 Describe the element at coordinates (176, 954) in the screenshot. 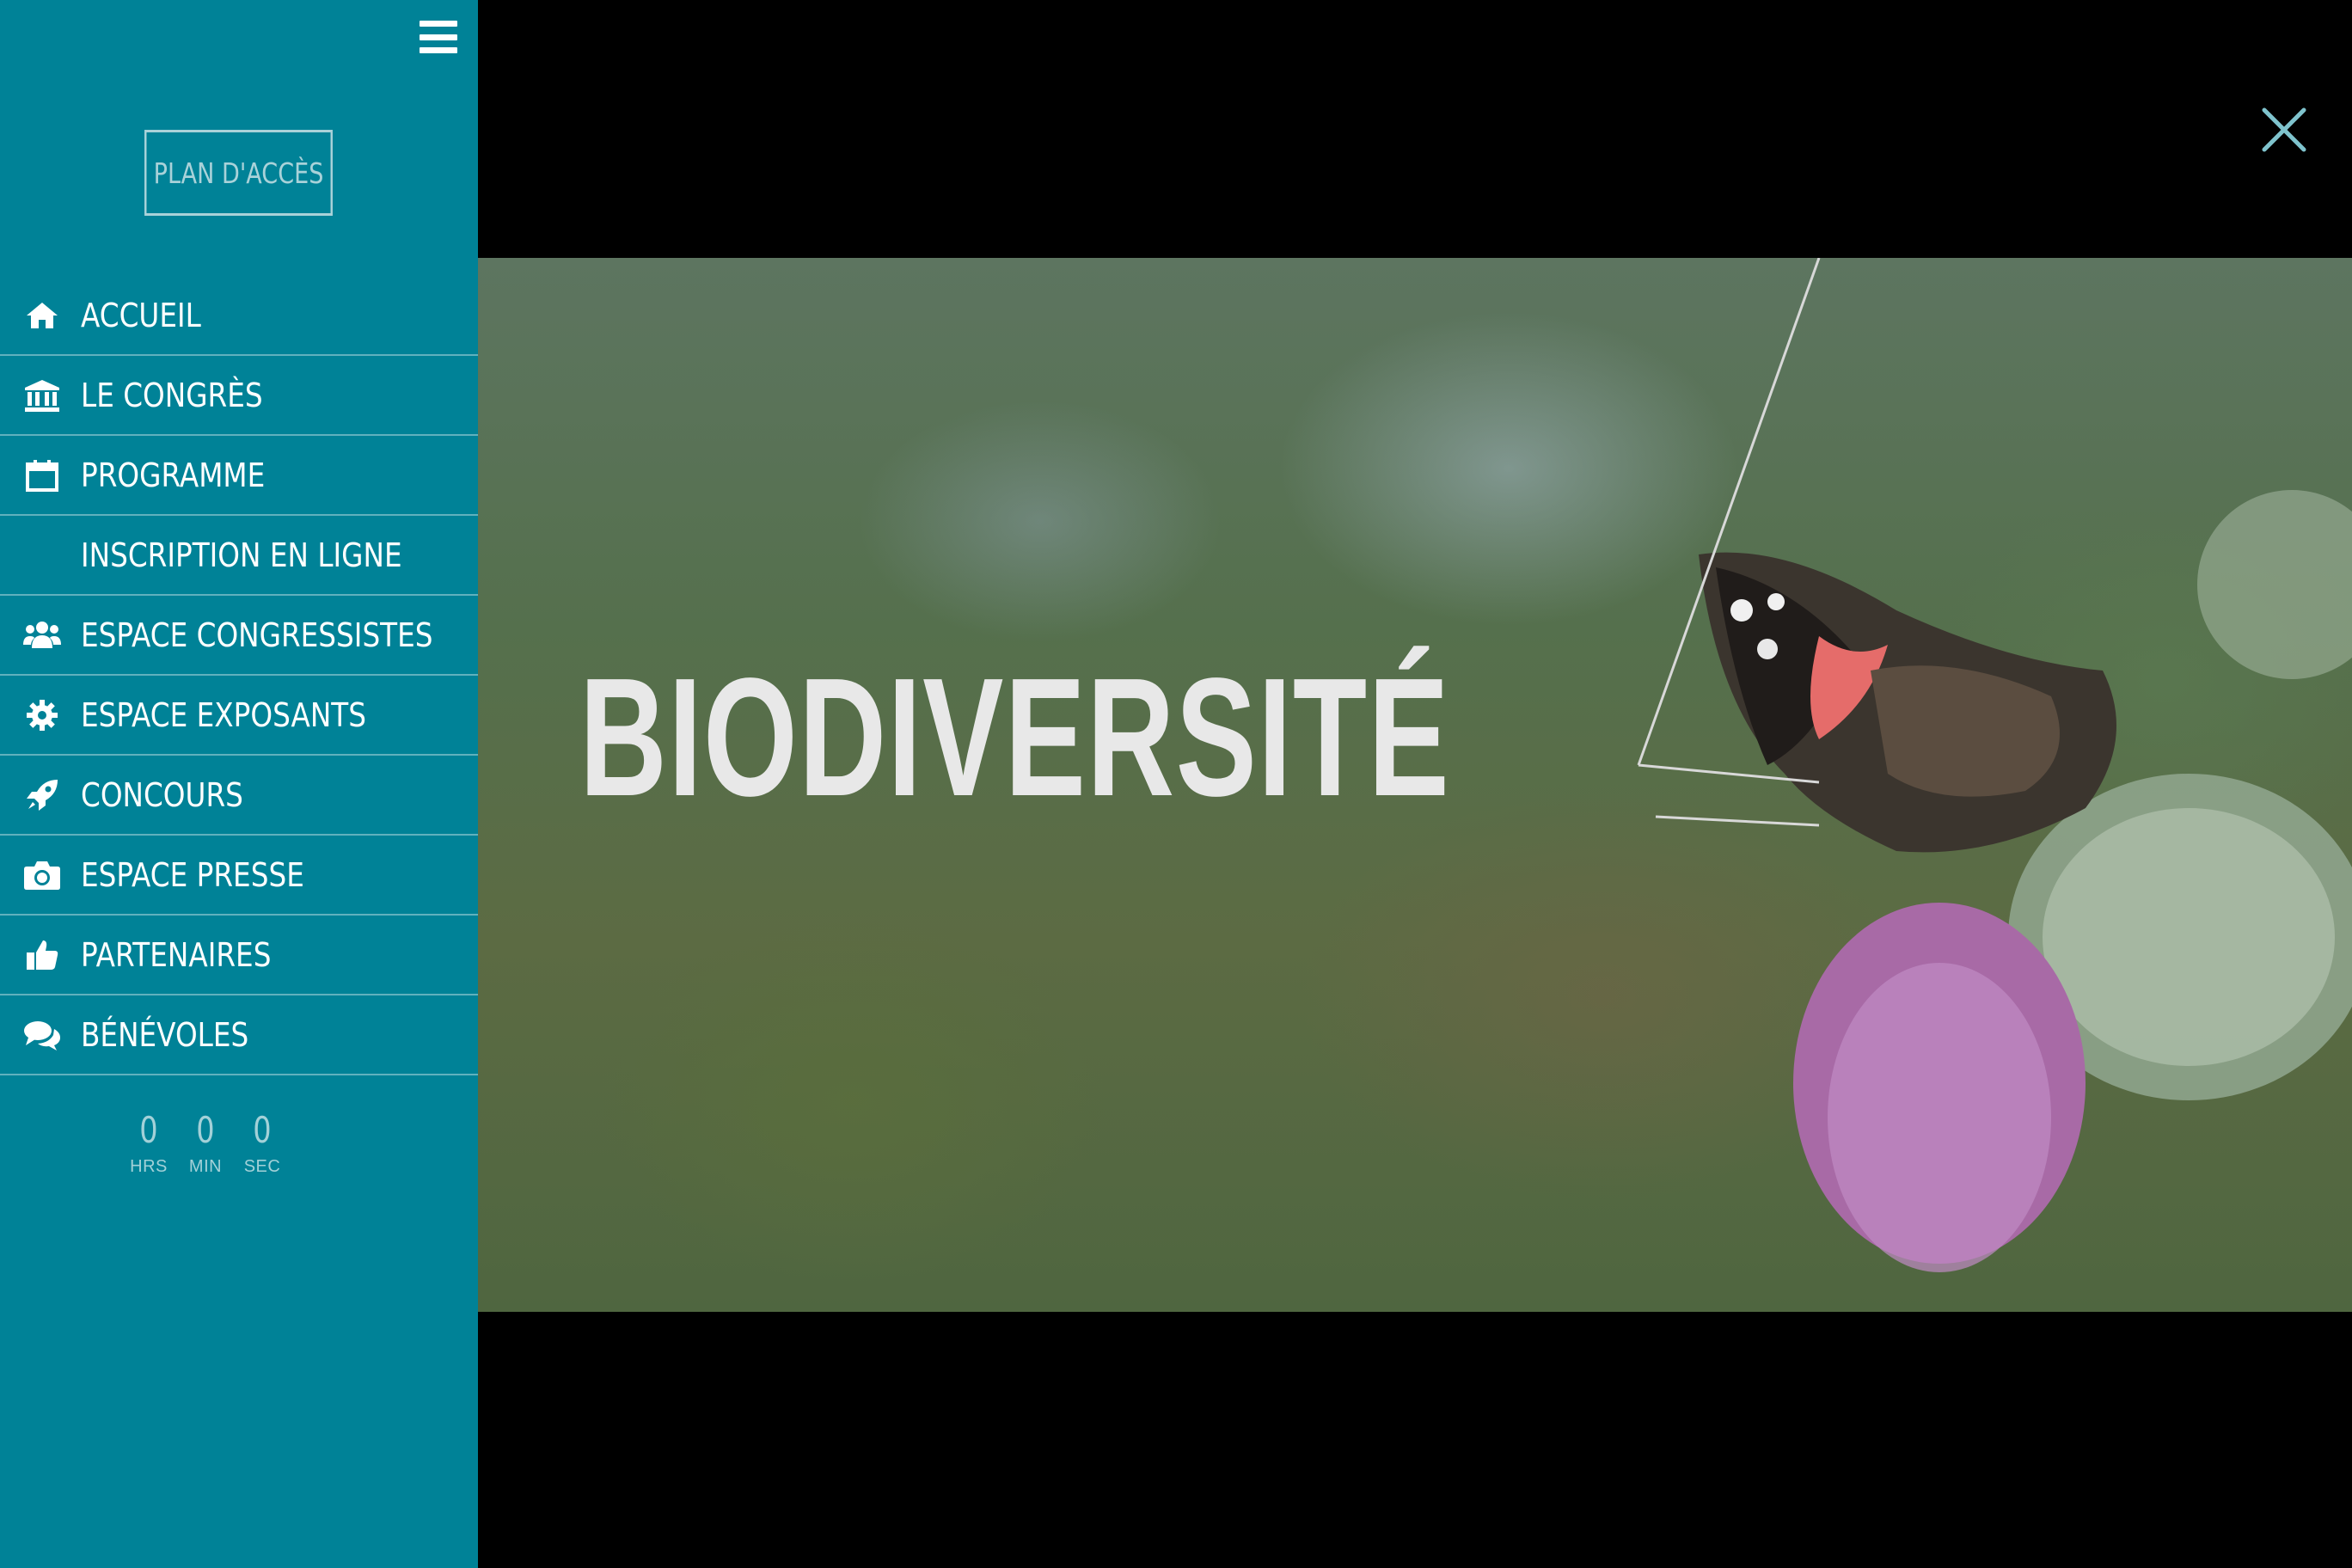

I see `menu-label: PARTENAIRES` at that location.